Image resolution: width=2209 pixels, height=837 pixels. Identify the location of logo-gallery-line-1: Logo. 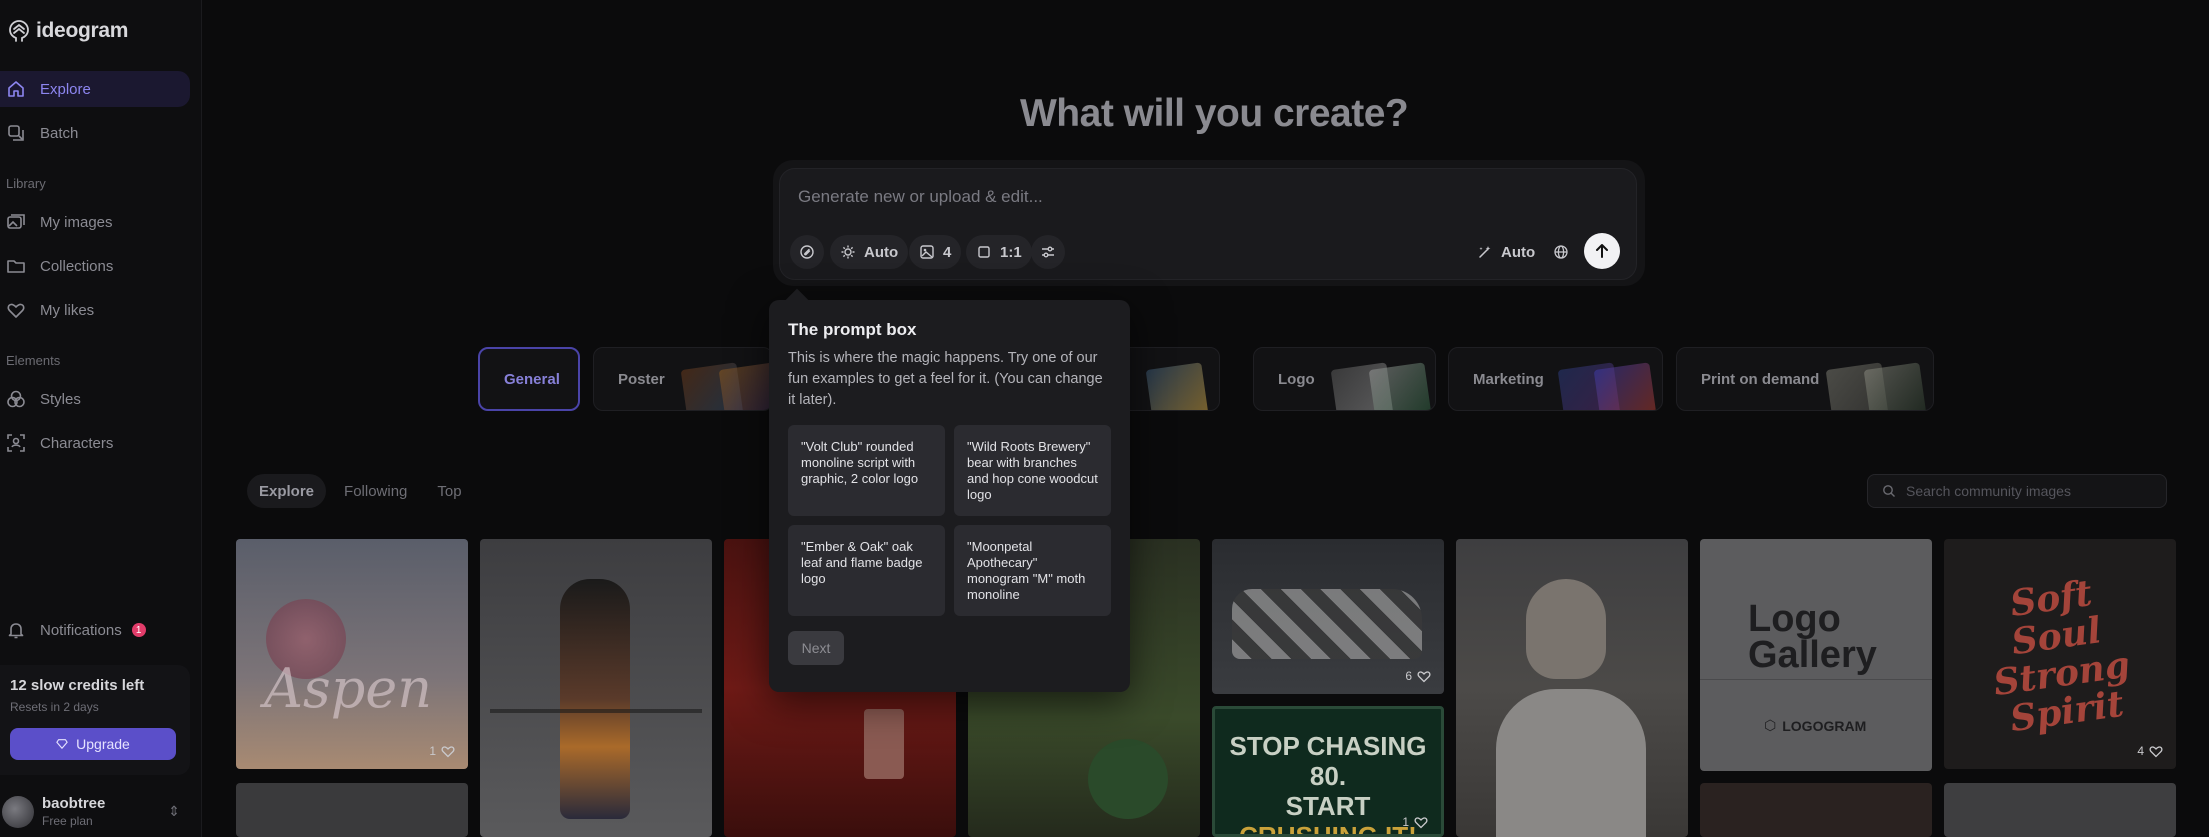
(1794, 619).